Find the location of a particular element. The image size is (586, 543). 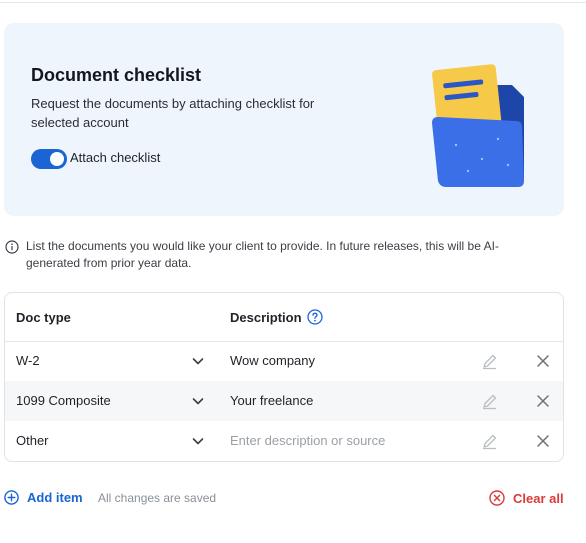

clear-all-button: Clear all is located at coordinates (538, 498).